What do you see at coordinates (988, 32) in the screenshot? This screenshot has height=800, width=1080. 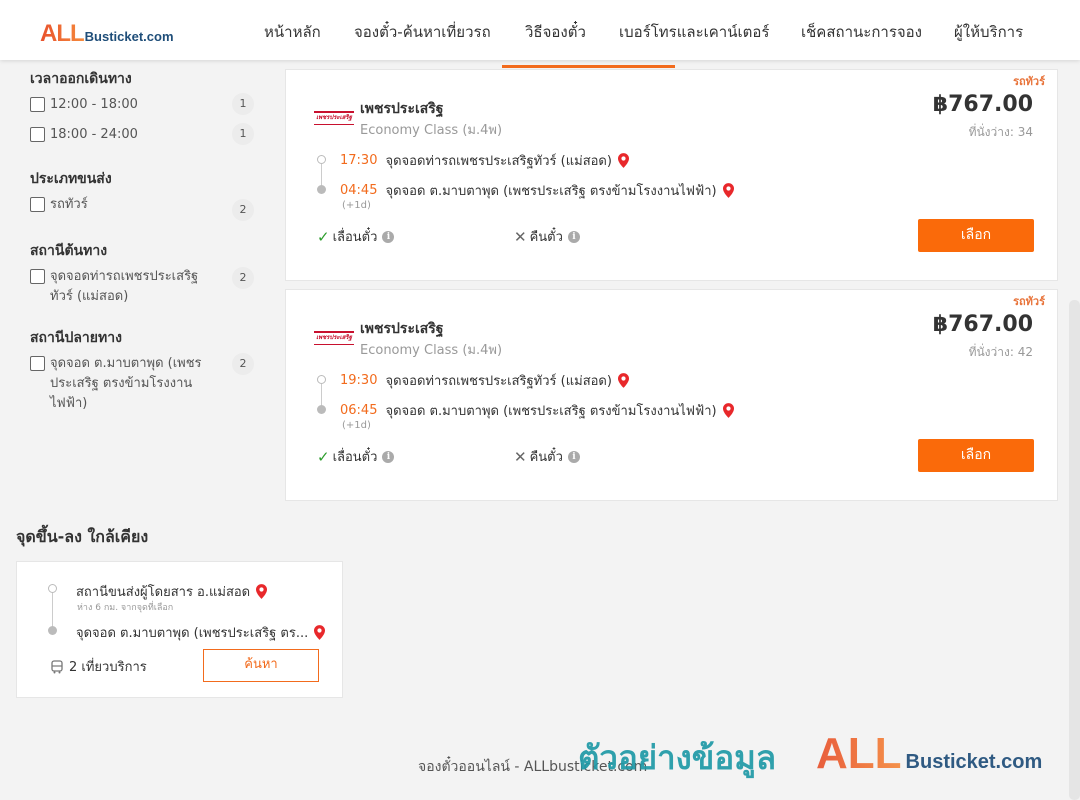 I see `nav-operators: ผู้ให้บริการ` at bounding box center [988, 32].